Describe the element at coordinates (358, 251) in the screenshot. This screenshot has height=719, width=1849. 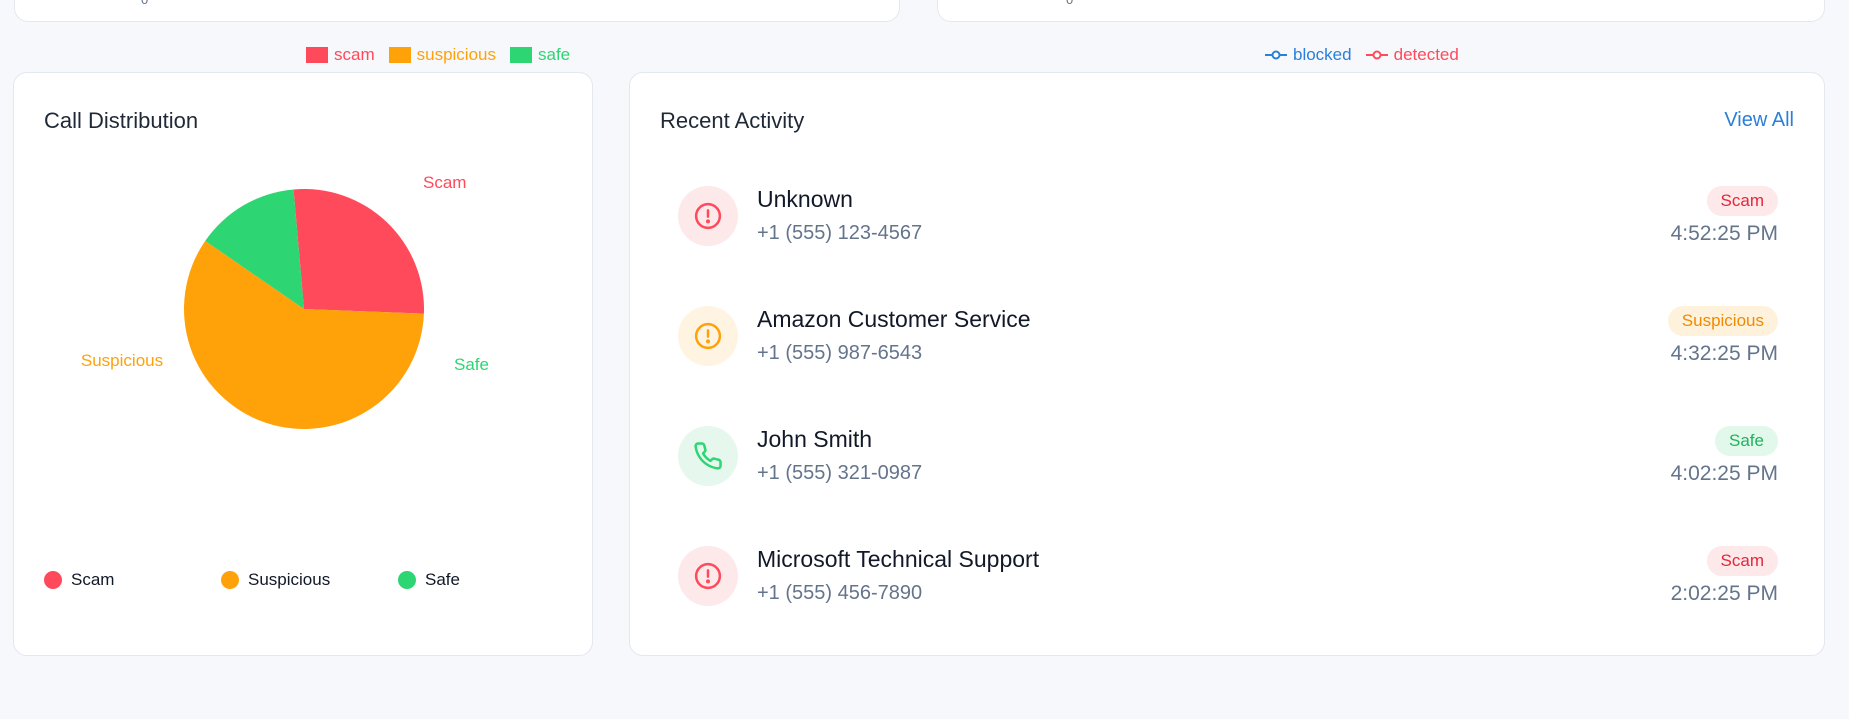
I see `pie-slice-scam` at that location.